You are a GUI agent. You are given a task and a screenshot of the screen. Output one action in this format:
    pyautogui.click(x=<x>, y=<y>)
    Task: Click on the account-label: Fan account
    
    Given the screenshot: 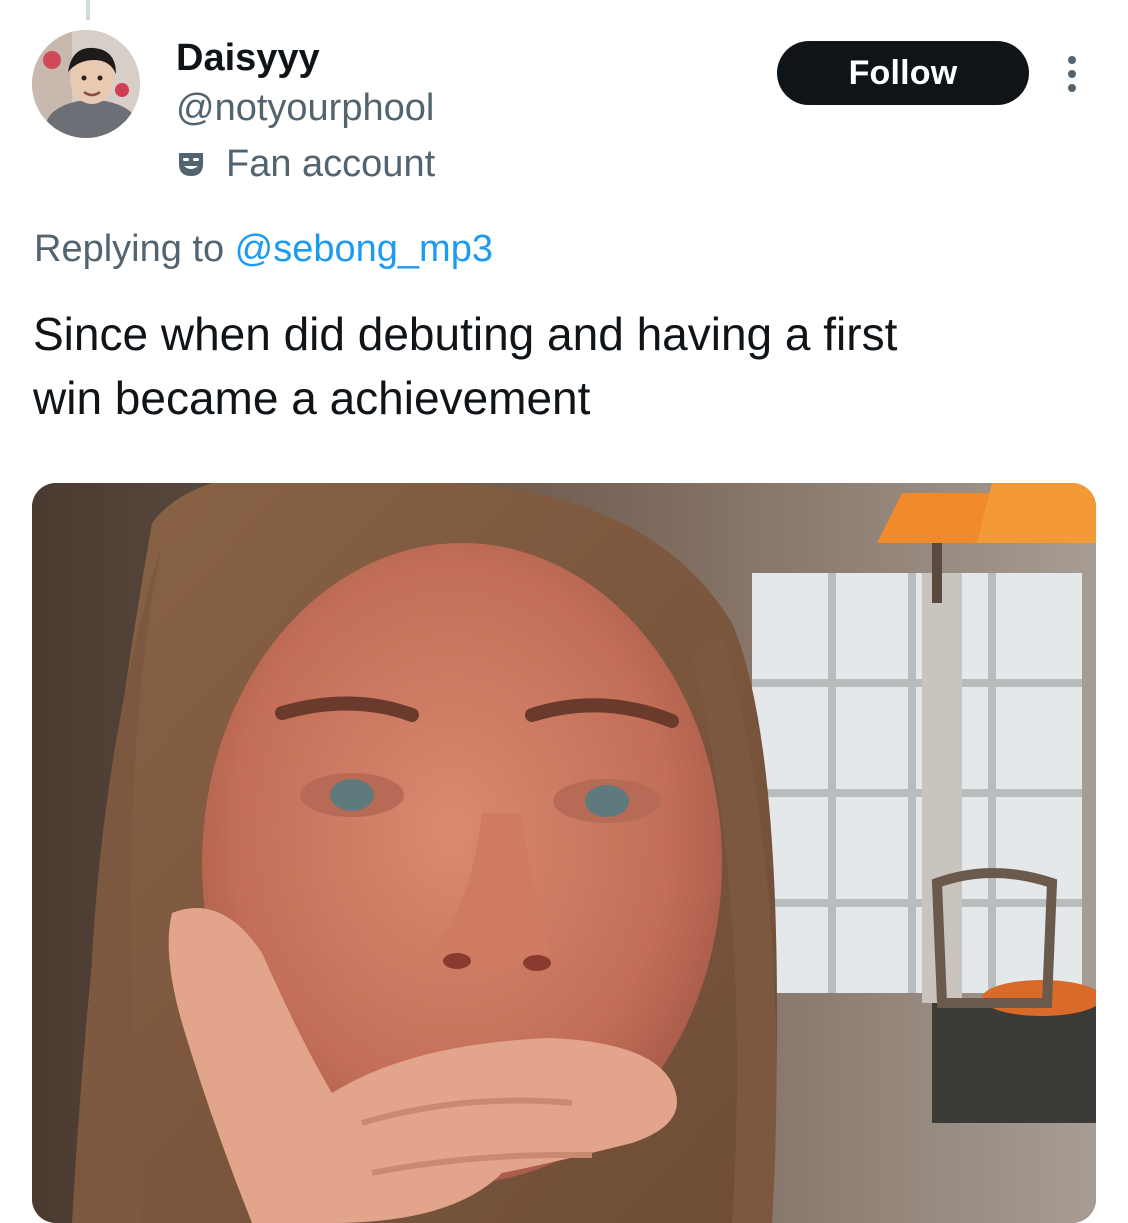 What is the action you would take?
    pyautogui.click(x=305, y=164)
    